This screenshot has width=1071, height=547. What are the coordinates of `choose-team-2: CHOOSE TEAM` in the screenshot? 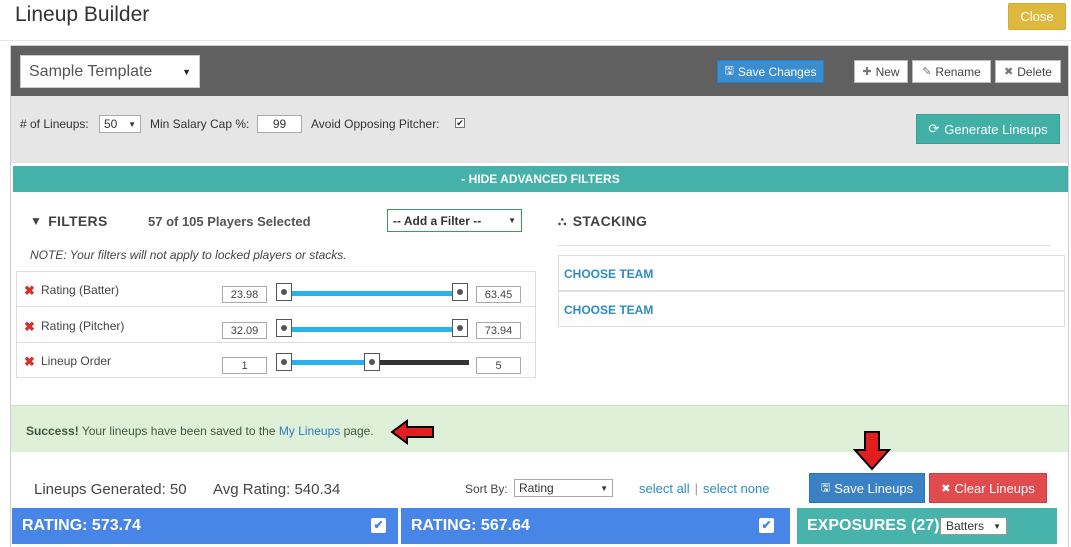 It's located at (811, 309).